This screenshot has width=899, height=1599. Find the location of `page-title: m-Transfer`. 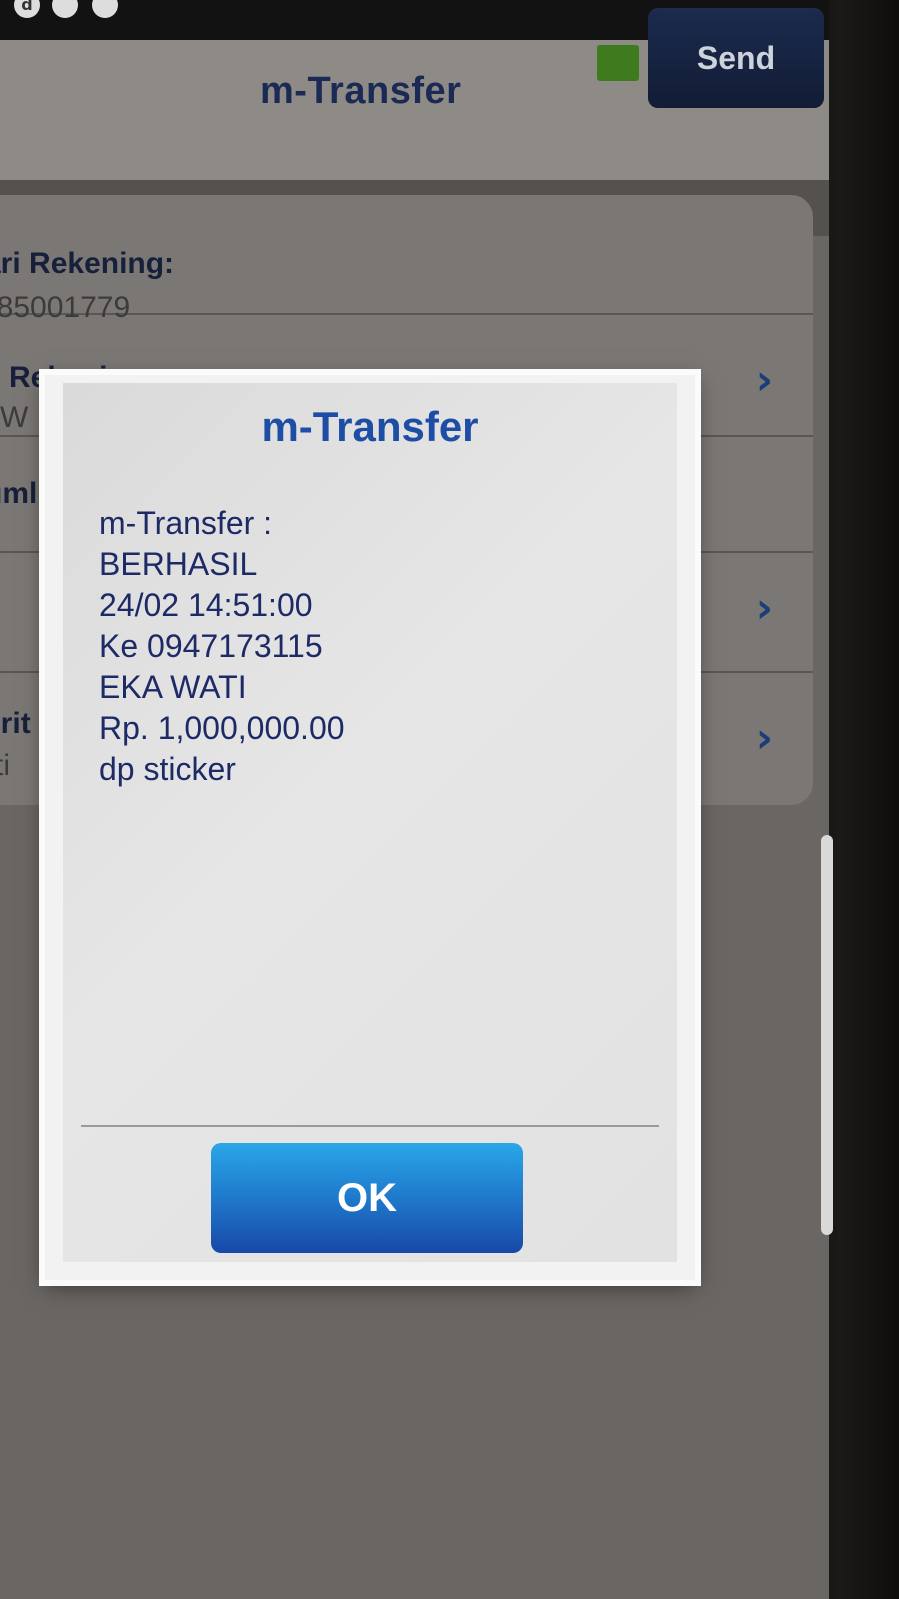

page-title: m-Transfer is located at coordinates (361, 91).